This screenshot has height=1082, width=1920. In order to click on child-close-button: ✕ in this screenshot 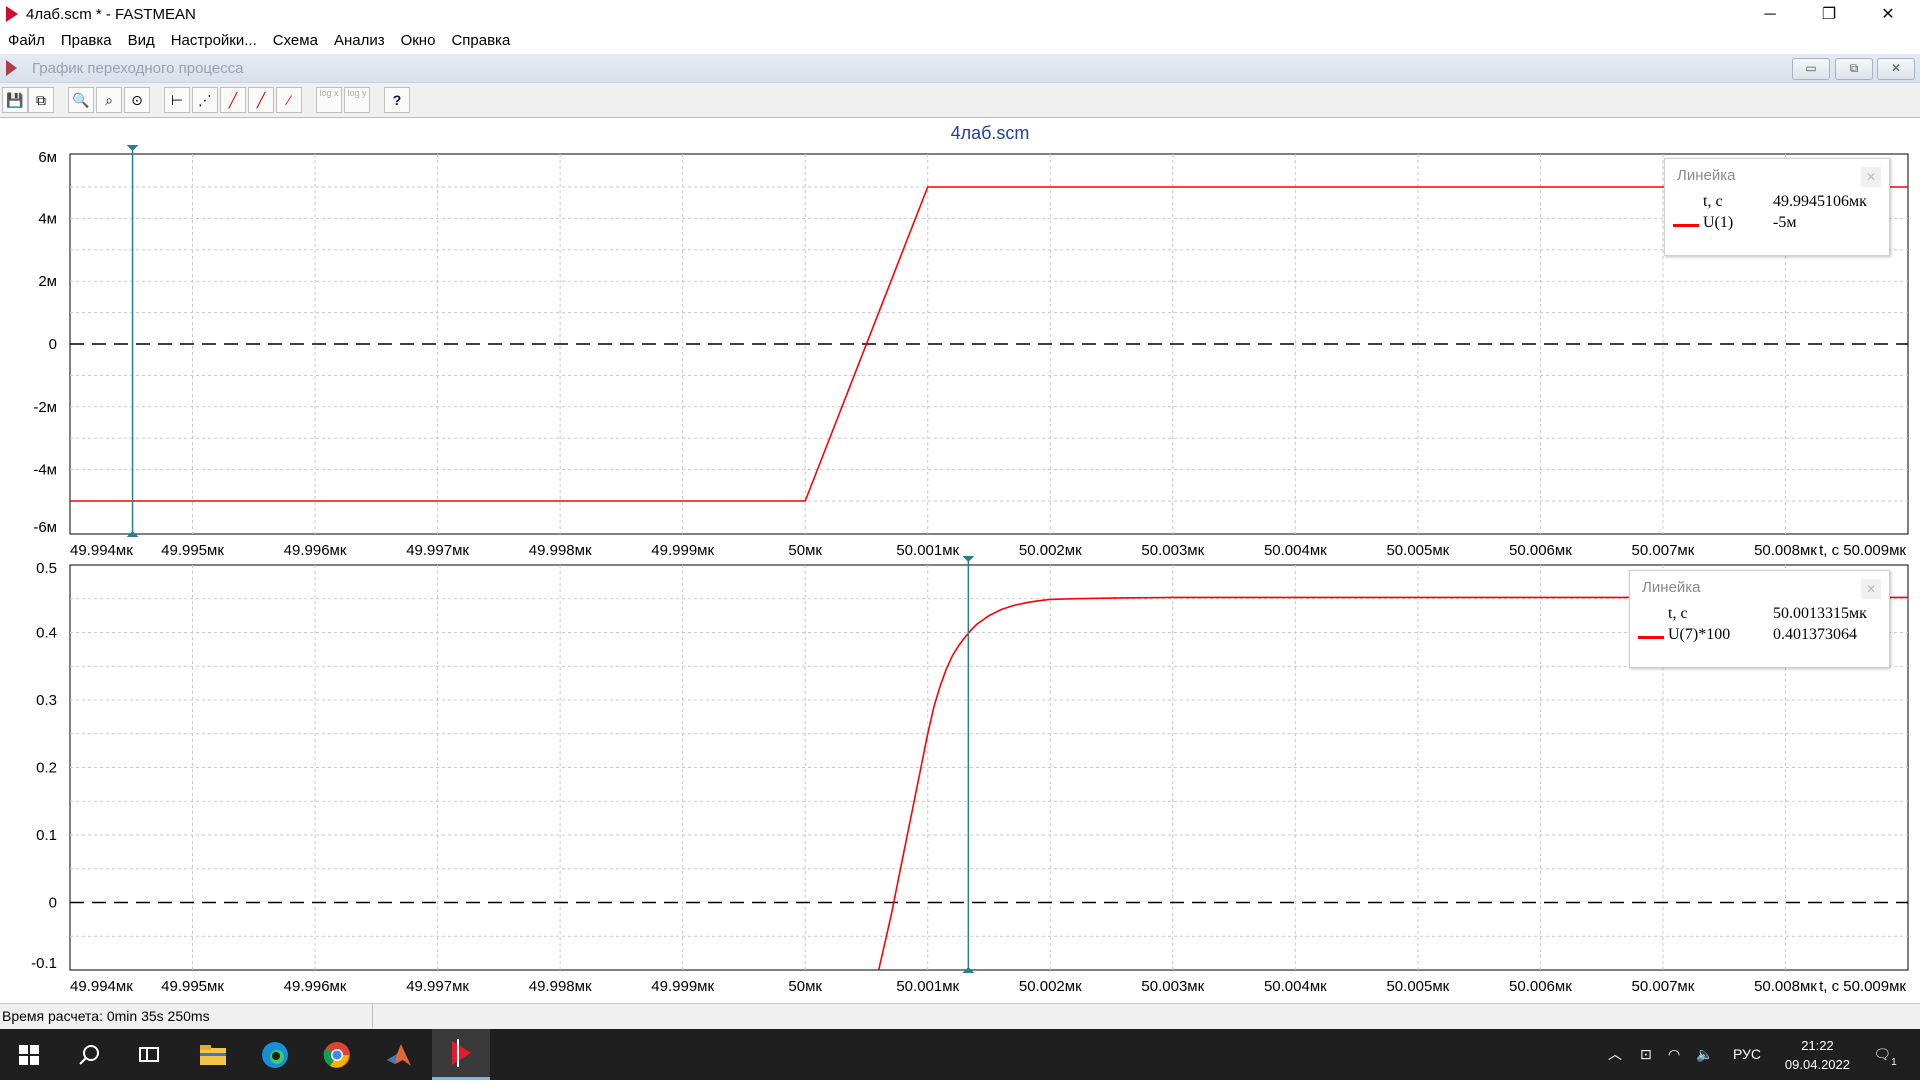, I will do `click(1896, 69)`.